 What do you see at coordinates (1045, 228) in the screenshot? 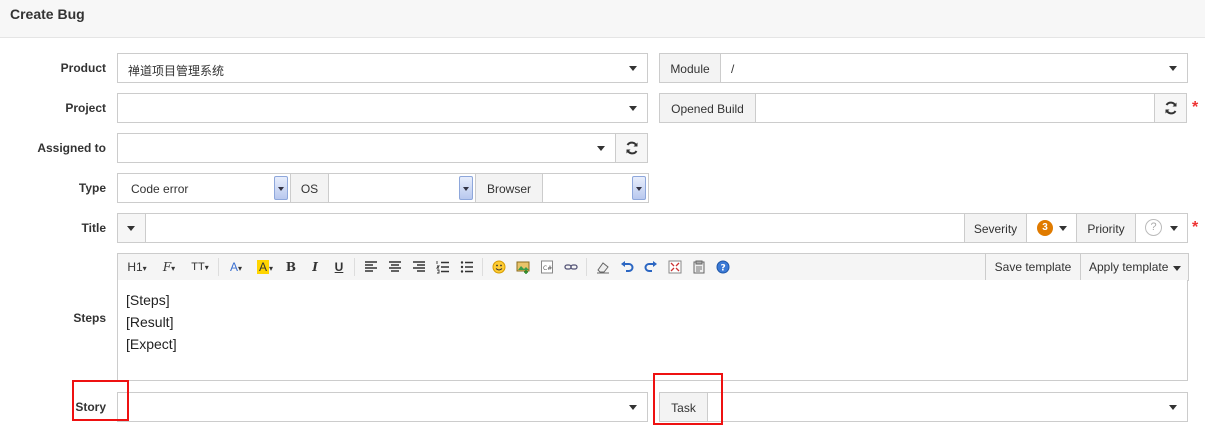
I see `severity-badge: 3` at bounding box center [1045, 228].